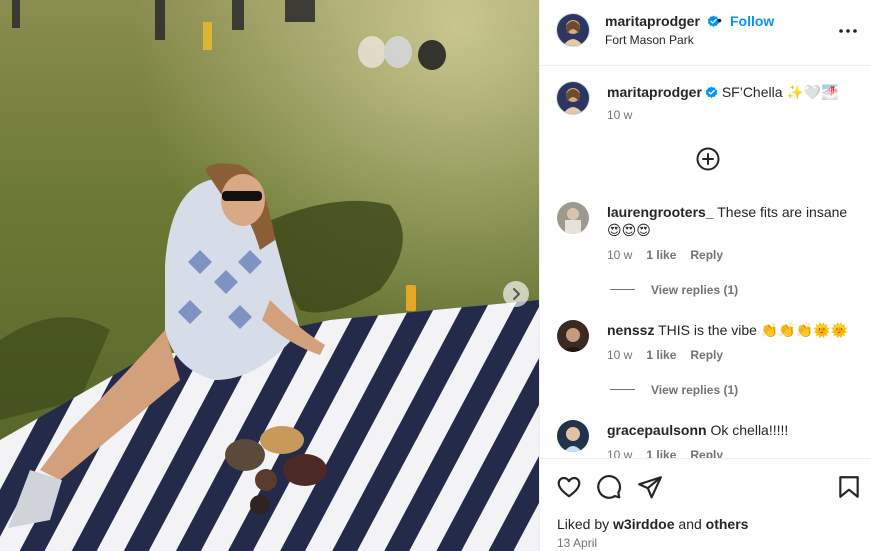 This screenshot has height=551, width=871. Describe the element at coordinates (619, 115) in the screenshot. I see `caption-time: 10 w` at that location.